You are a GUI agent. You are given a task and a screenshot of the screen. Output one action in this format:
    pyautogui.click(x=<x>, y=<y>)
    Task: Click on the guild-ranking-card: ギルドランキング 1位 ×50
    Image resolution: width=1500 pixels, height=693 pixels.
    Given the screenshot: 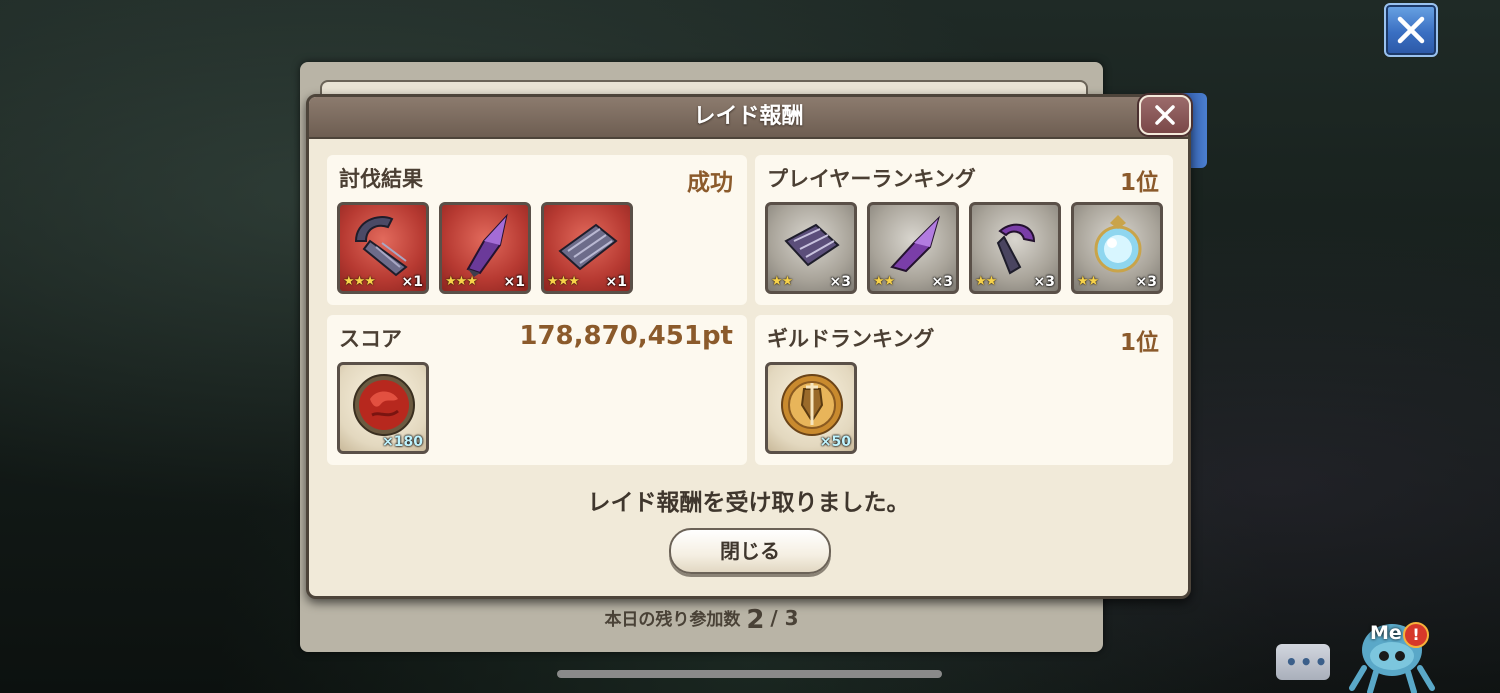 What is the action you would take?
    pyautogui.click(x=964, y=390)
    